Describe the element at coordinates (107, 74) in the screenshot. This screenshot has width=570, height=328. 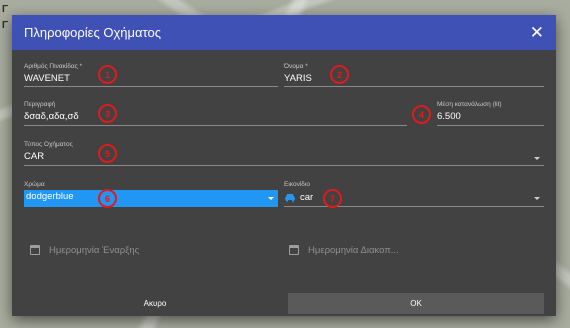
I see `annotation-badge-1: 1` at that location.